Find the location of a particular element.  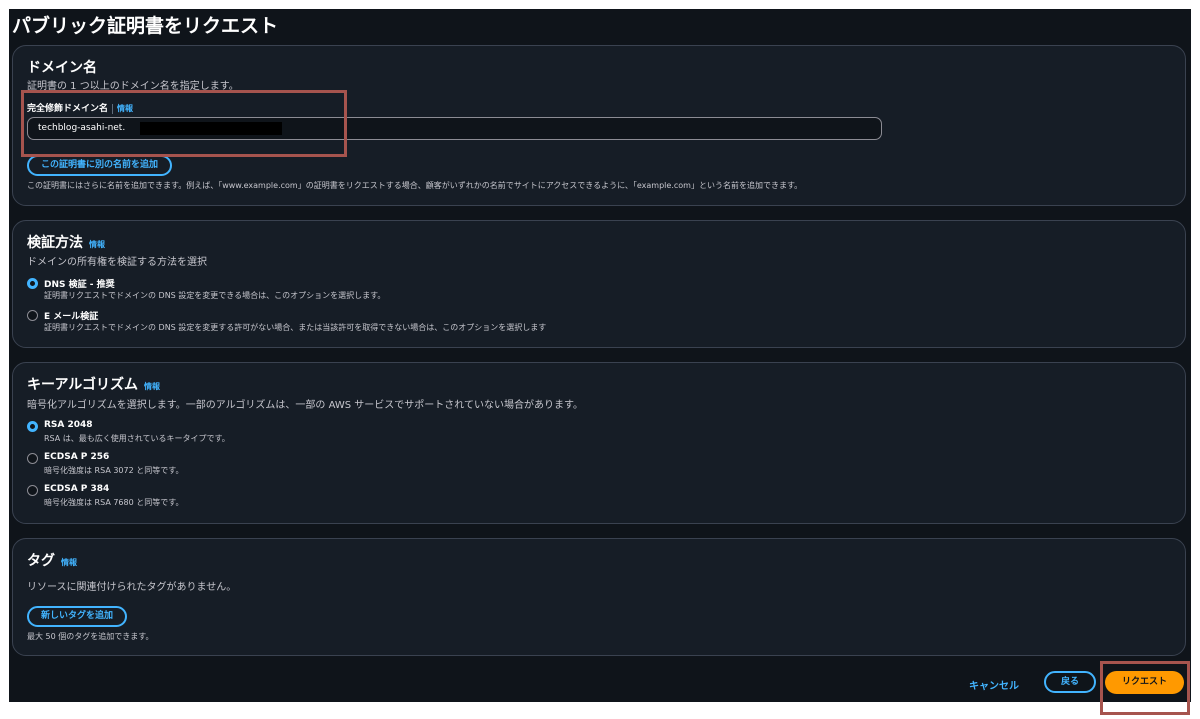

validation-method-title: 検証方法 情報 is located at coordinates (66, 243).